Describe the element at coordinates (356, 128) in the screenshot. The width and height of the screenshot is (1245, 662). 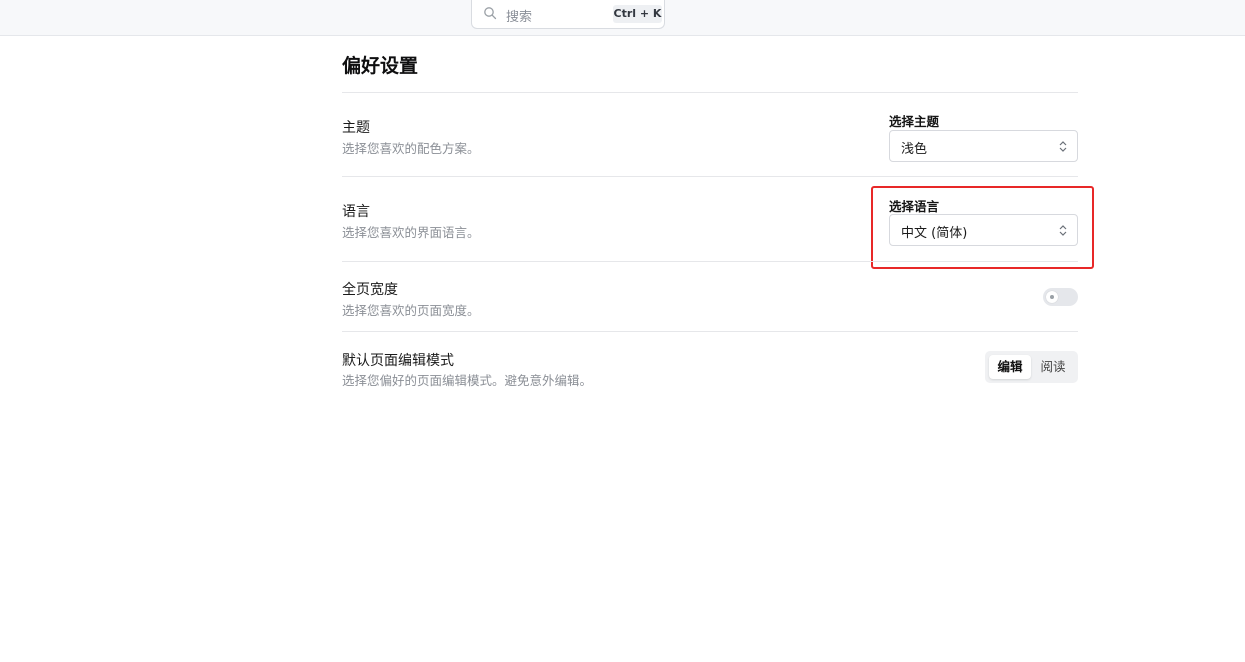
I see `theme-title: 主题` at that location.